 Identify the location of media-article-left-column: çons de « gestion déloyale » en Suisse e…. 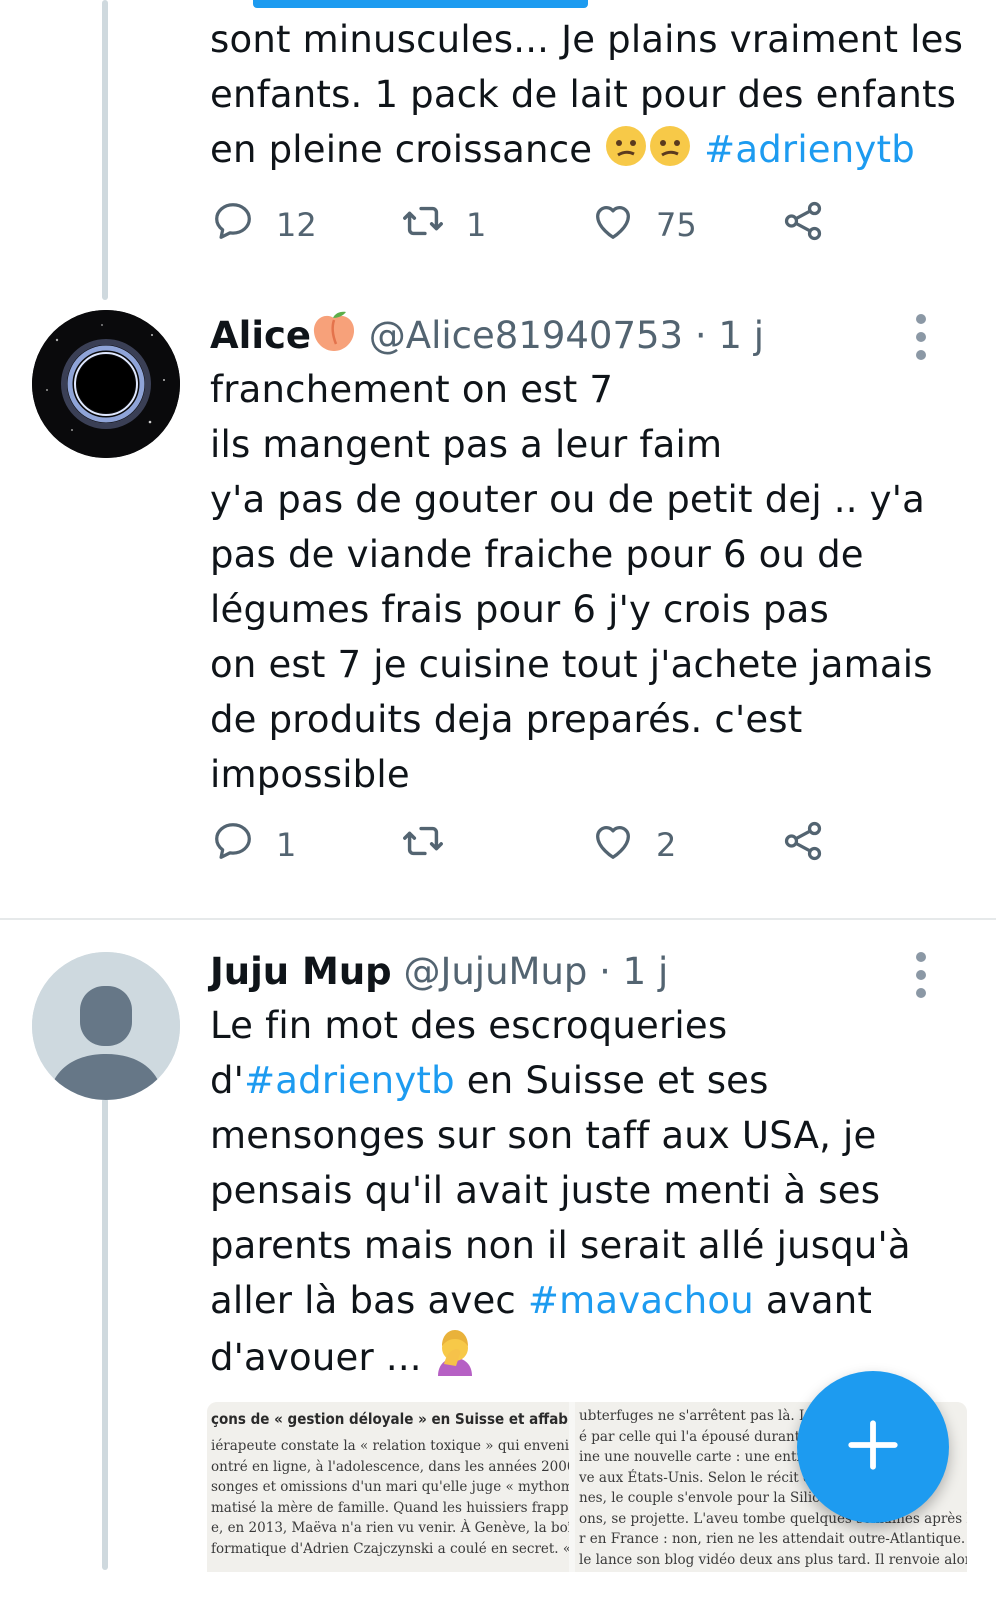
(388, 1487).